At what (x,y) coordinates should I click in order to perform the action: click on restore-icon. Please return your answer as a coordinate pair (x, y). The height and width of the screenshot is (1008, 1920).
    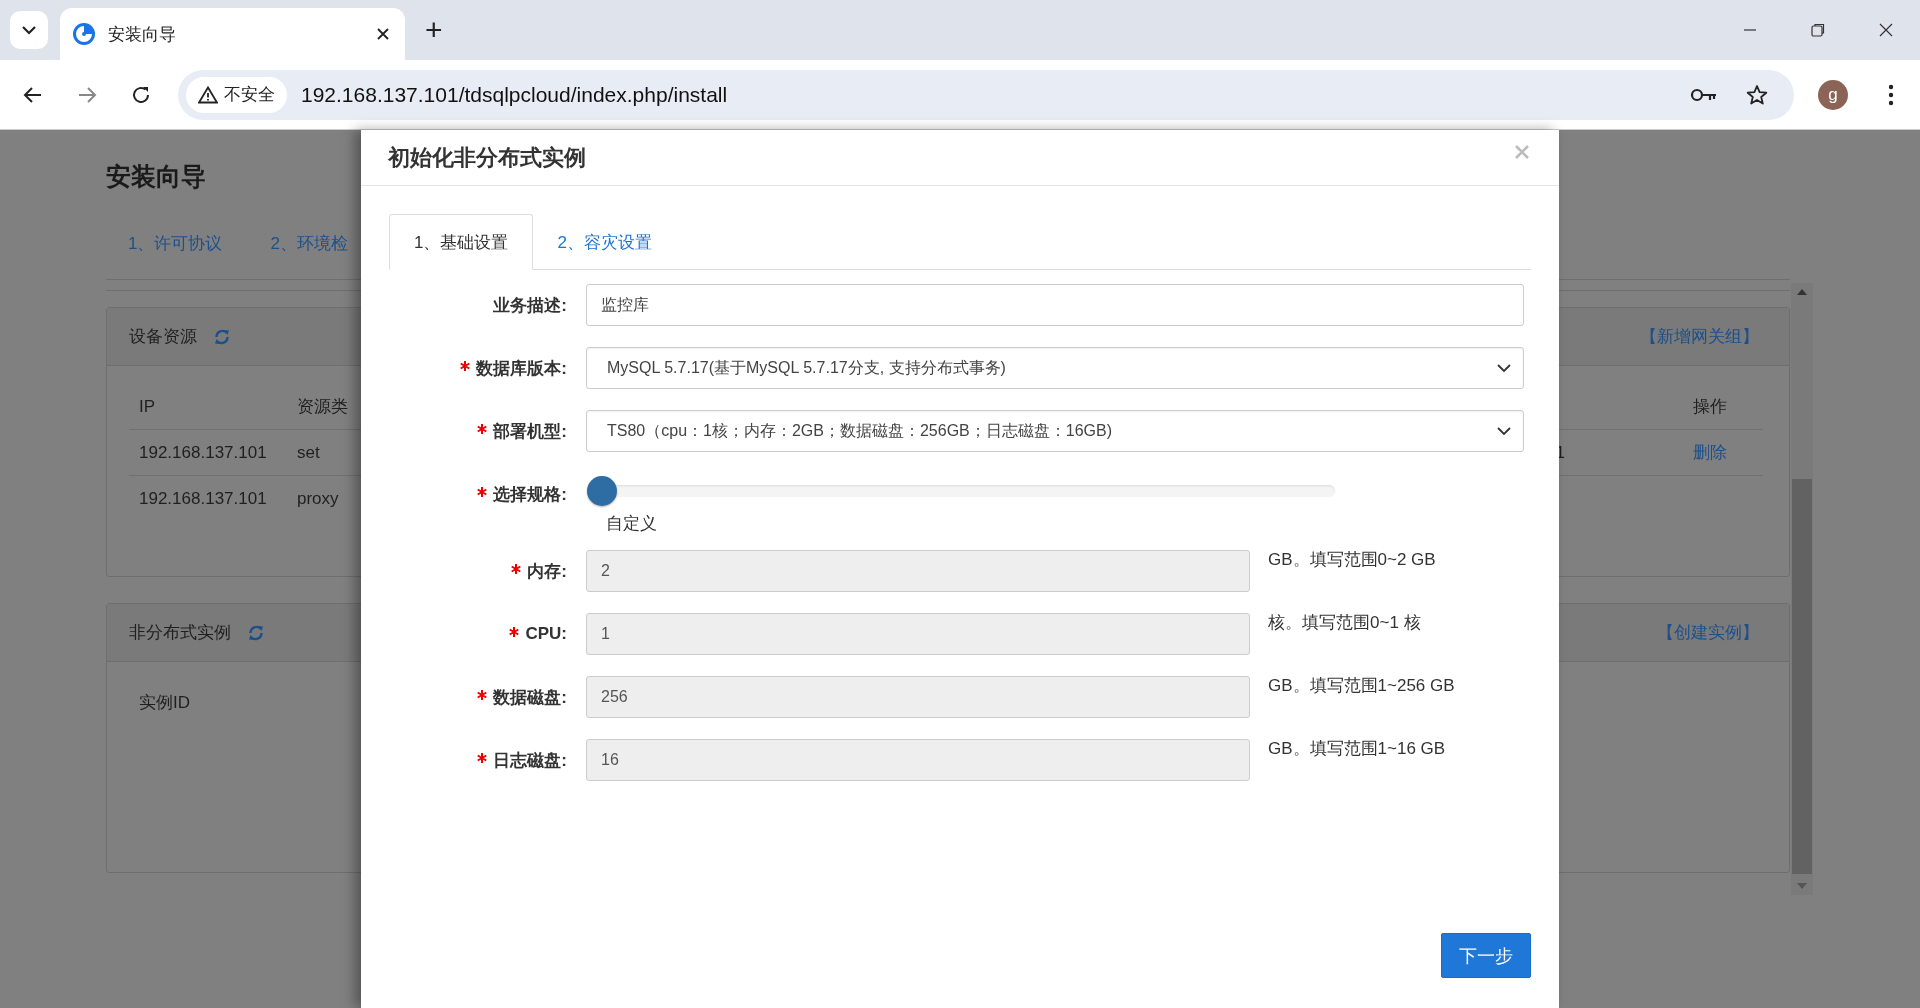
    Looking at the image, I should click on (1818, 30).